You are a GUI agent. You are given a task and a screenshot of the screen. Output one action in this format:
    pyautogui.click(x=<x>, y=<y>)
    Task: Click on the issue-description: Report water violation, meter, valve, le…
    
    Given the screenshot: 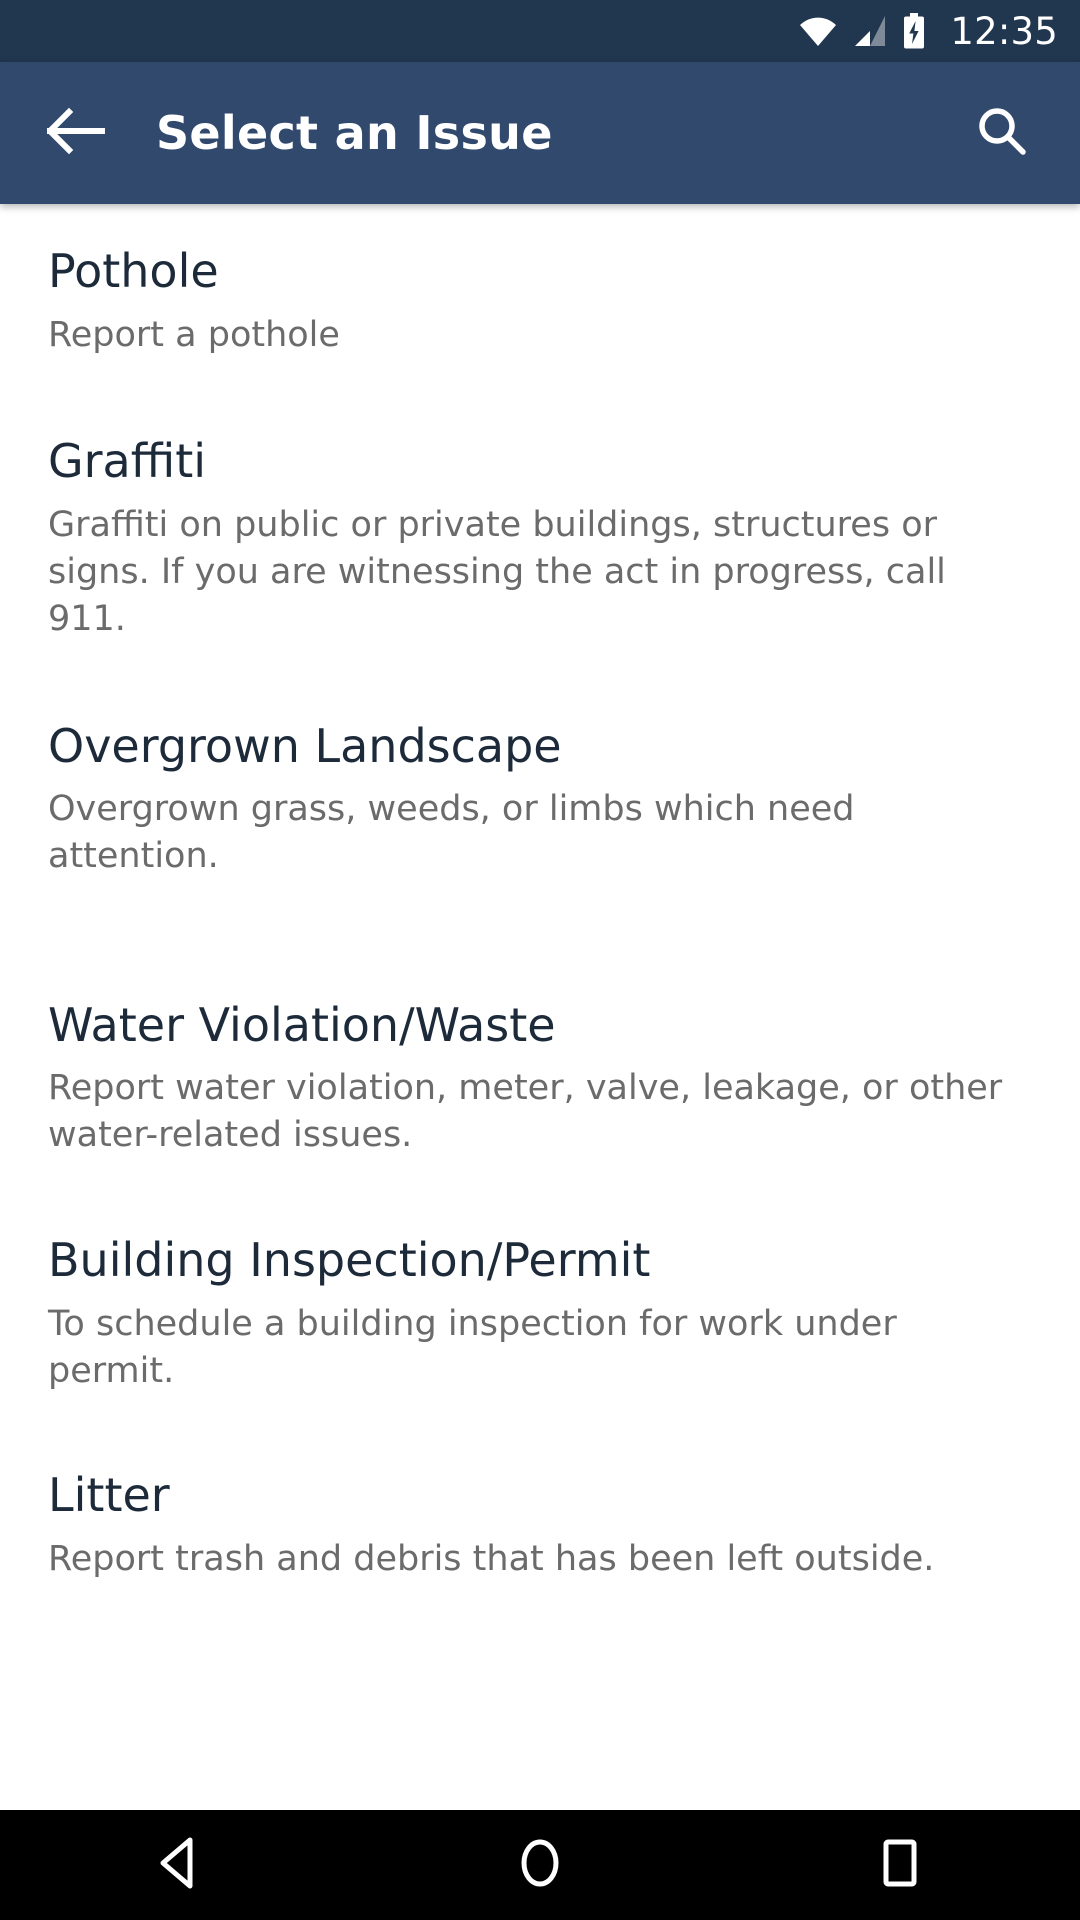 What is the action you would take?
    pyautogui.click(x=525, y=1112)
    